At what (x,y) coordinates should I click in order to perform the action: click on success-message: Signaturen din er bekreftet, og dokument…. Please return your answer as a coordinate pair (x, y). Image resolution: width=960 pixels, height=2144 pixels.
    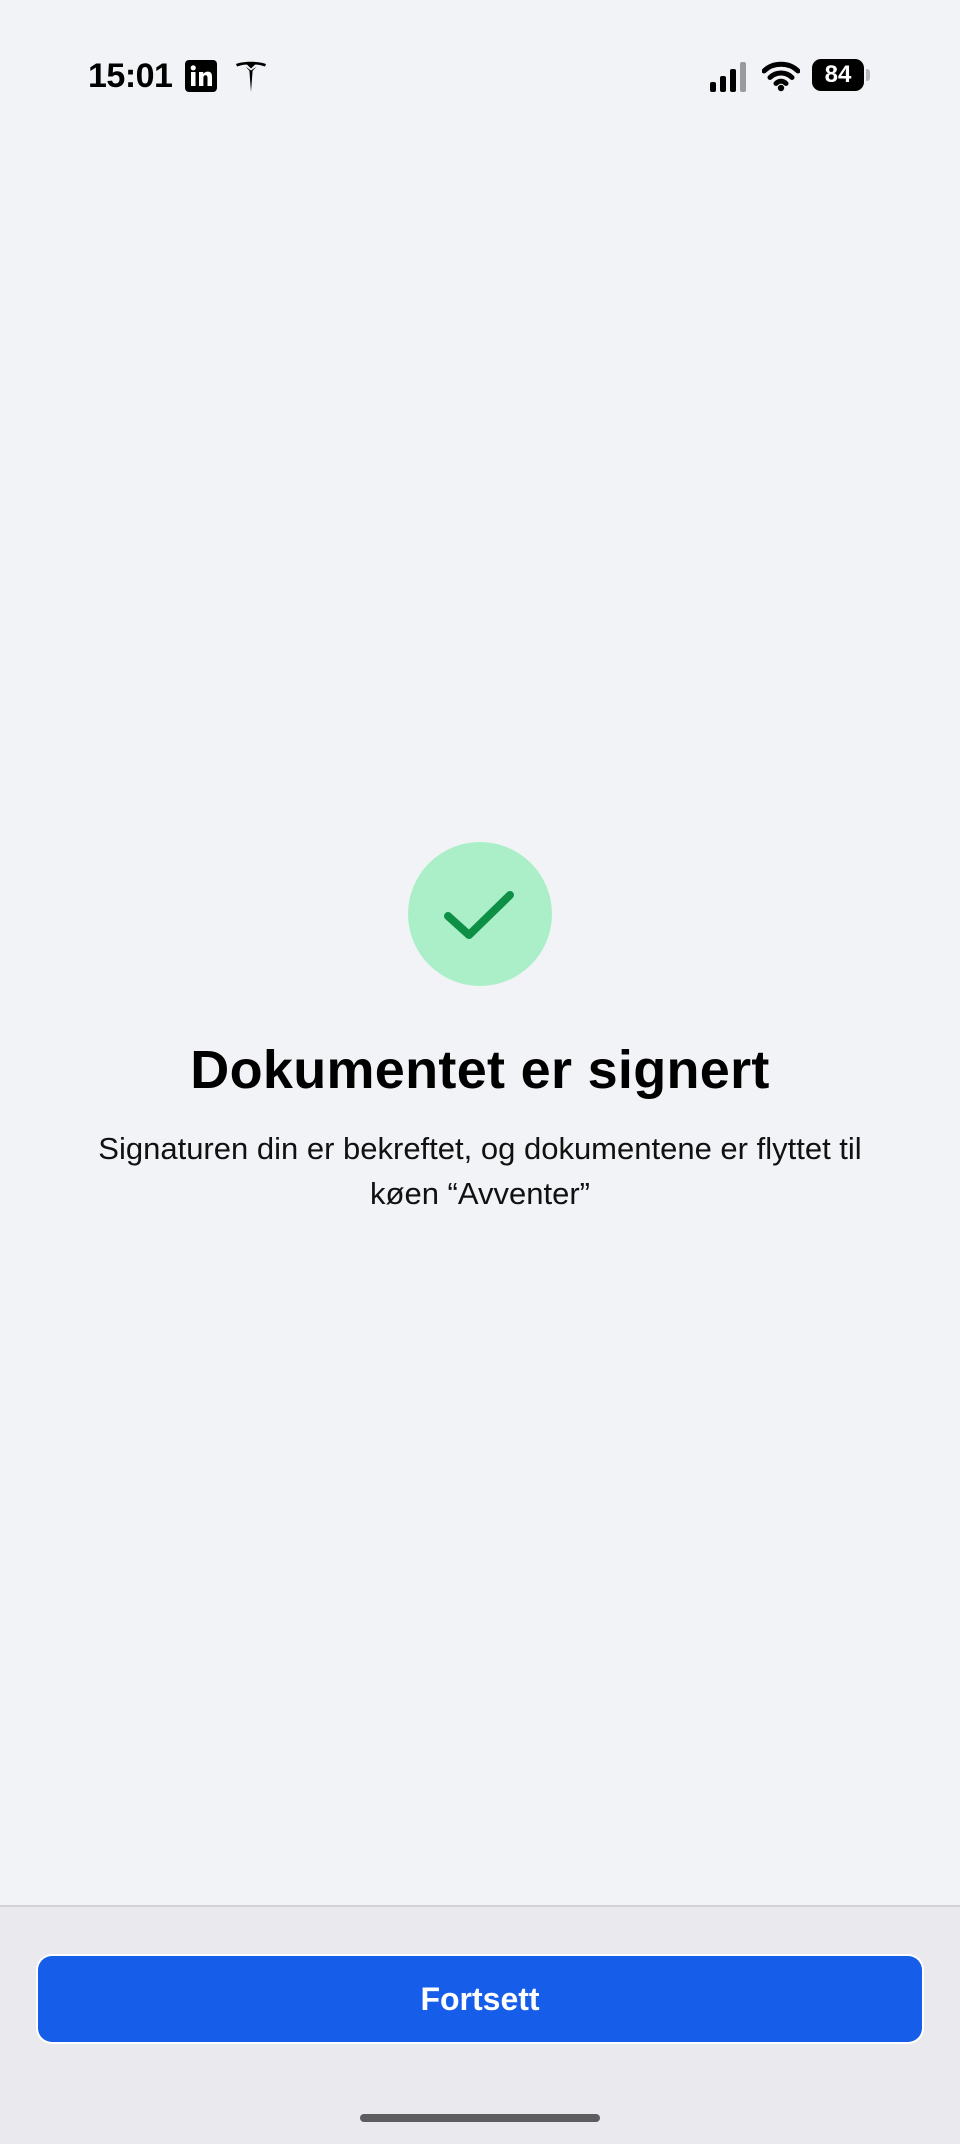
    Looking at the image, I should click on (480, 1171).